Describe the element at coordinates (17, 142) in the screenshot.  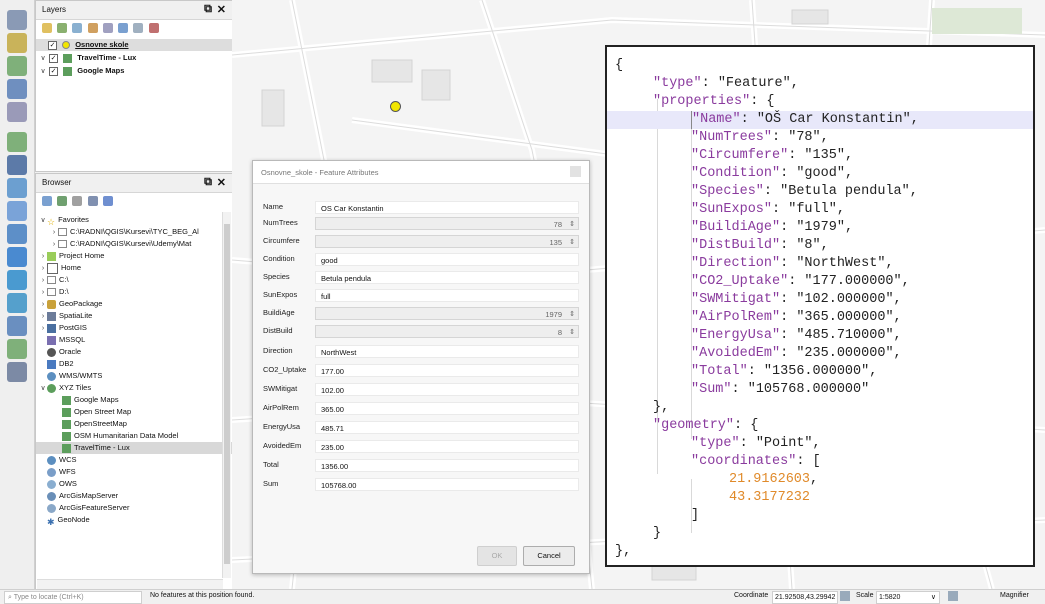
I see `add-delimited-text-icon` at that location.